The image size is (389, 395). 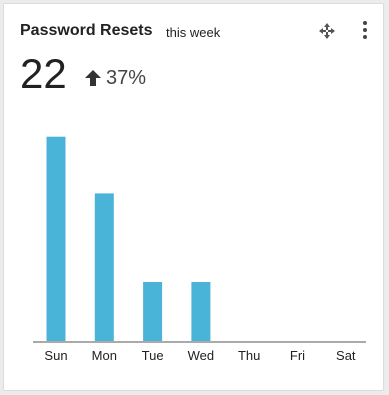 What do you see at coordinates (153, 311) in the screenshot?
I see `bar-tue` at bounding box center [153, 311].